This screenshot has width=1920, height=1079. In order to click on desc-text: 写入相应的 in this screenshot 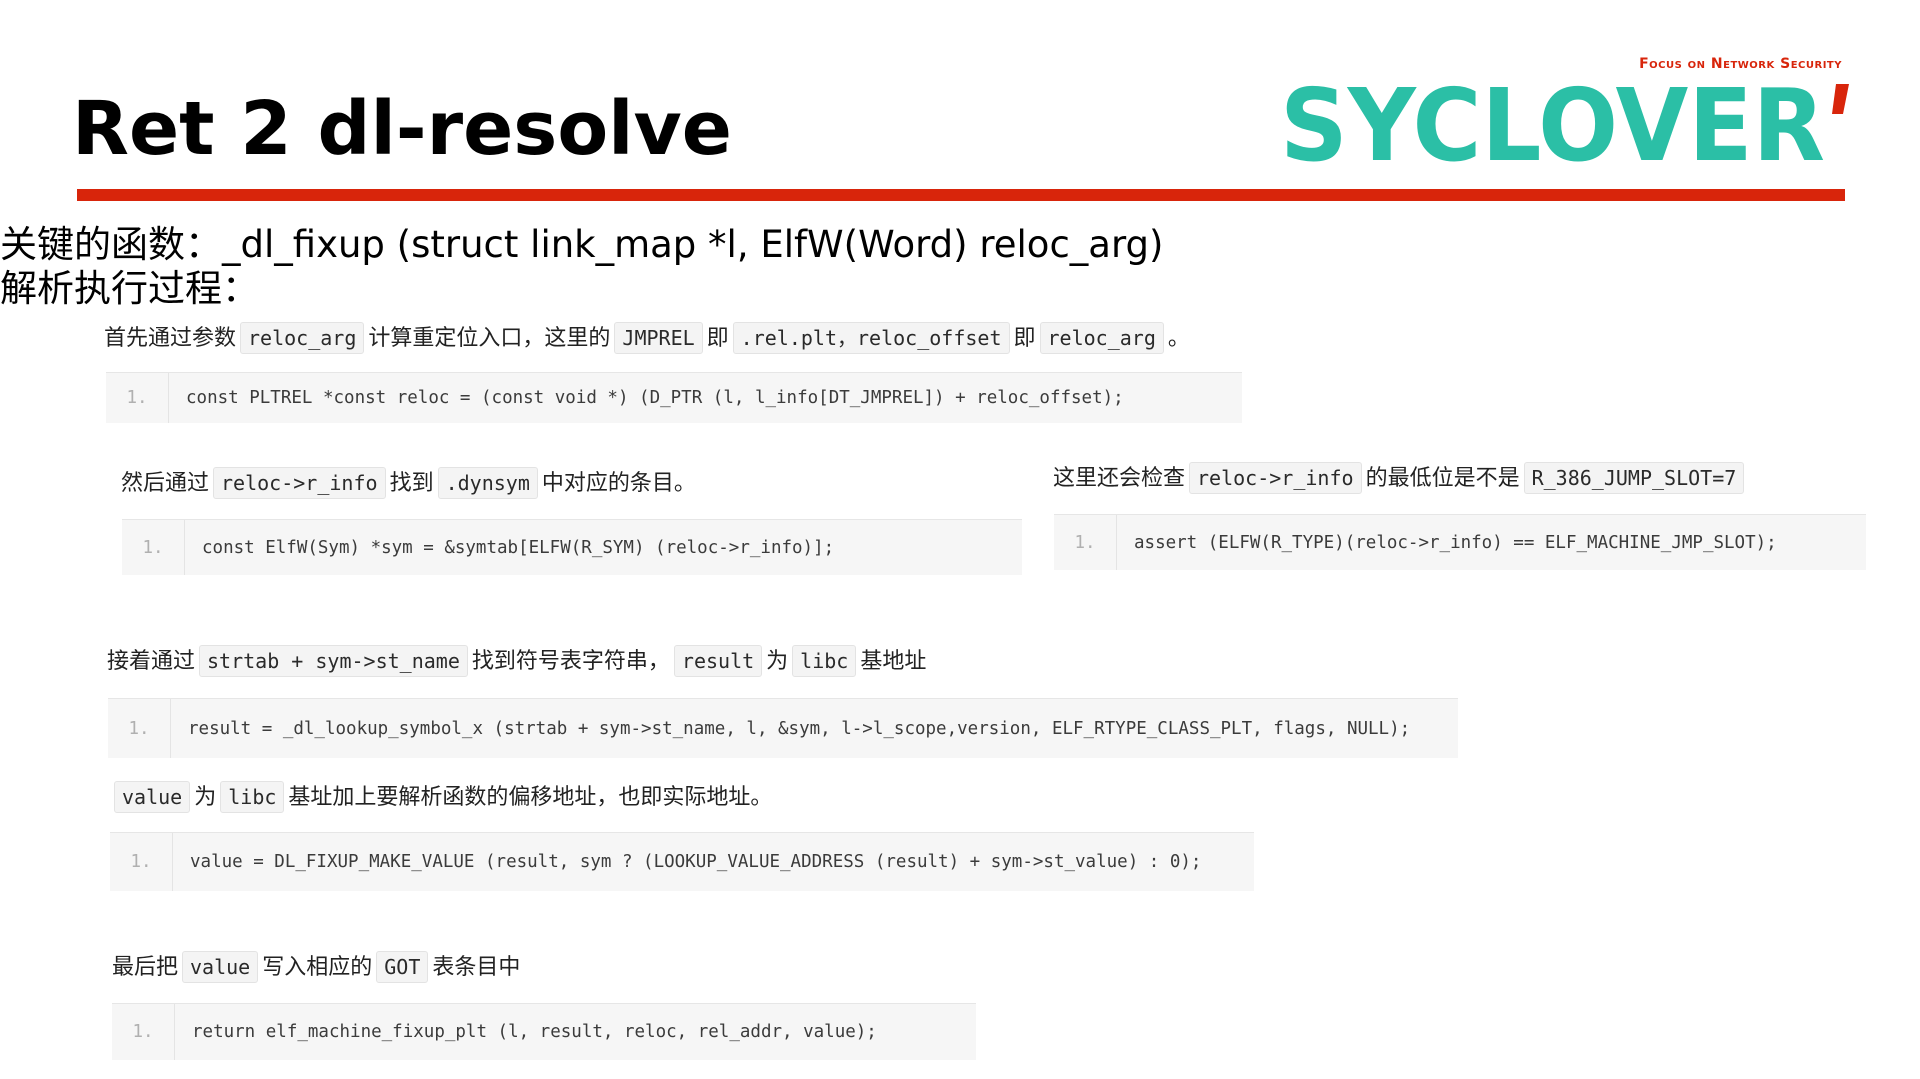, I will do `click(317, 967)`.